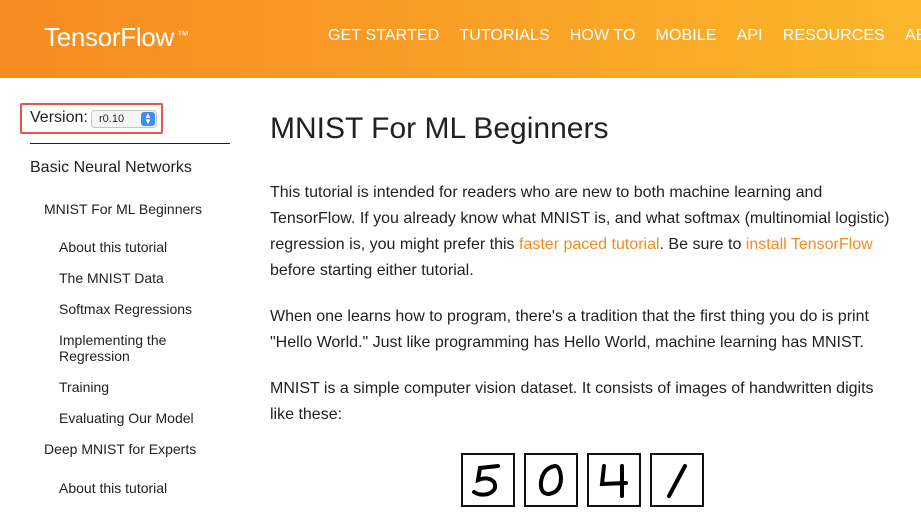 The image size is (921, 516). What do you see at coordinates (109, 37) in the screenshot?
I see `logo-text: TensorFlow` at bounding box center [109, 37].